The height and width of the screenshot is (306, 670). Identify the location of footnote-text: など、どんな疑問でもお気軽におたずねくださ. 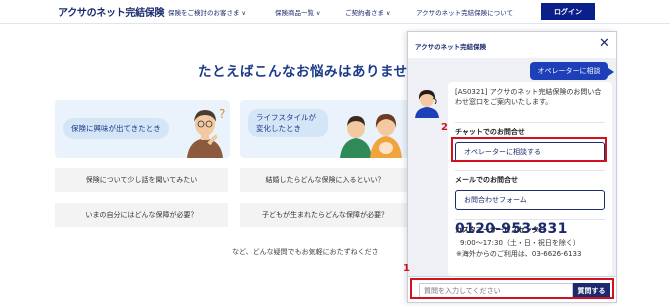
(305, 252).